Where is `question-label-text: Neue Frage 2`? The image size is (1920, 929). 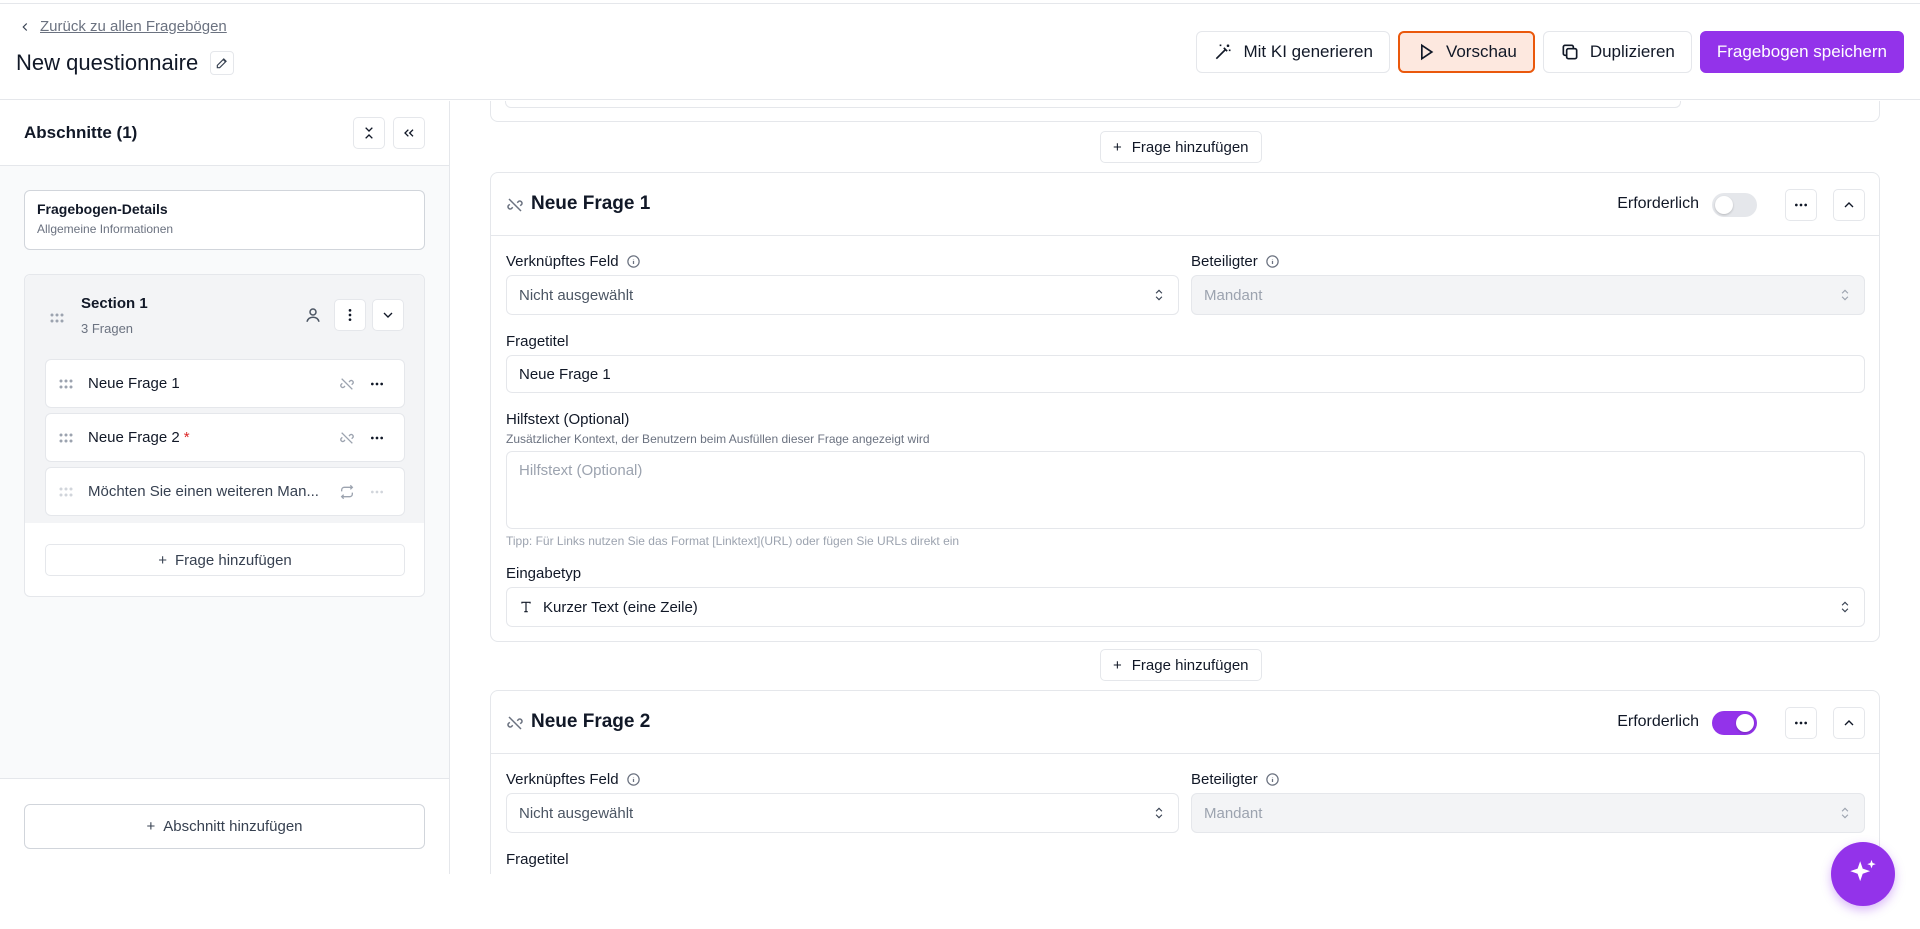
question-label-text: Neue Frage 2 is located at coordinates (134, 437).